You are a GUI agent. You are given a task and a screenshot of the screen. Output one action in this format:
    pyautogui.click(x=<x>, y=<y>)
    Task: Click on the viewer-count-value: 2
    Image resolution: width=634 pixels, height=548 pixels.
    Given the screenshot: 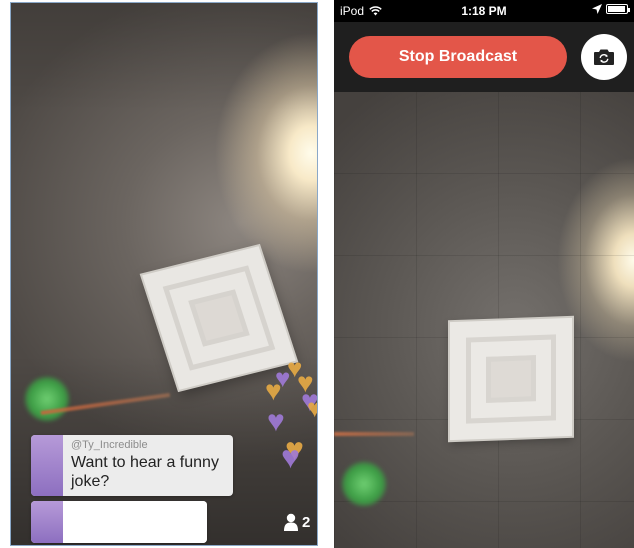 What is the action you would take?
    pyautogui.click(x=306, y=522)
    